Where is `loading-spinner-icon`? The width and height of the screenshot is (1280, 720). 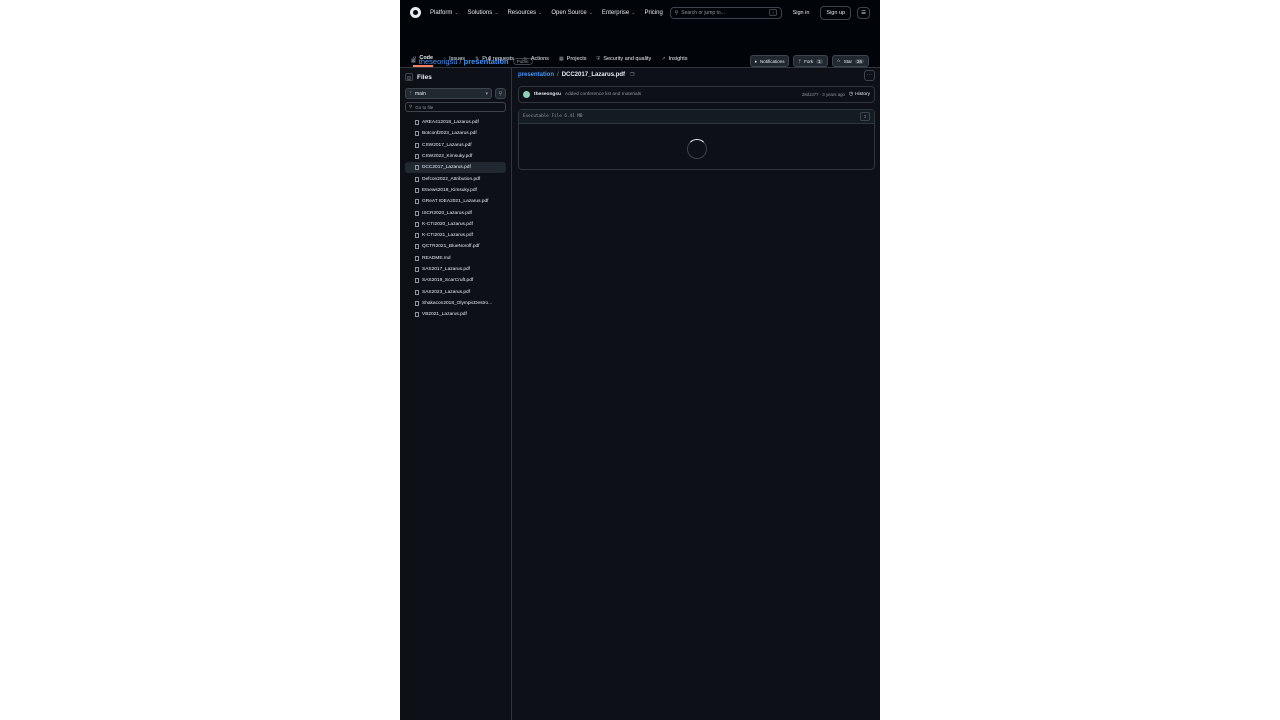 loading-spinner-icon is located at coordinates (697, 149).